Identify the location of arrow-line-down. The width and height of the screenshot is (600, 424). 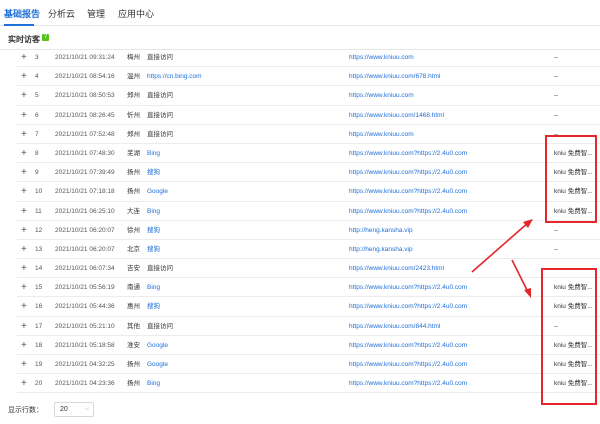
(520, 276).